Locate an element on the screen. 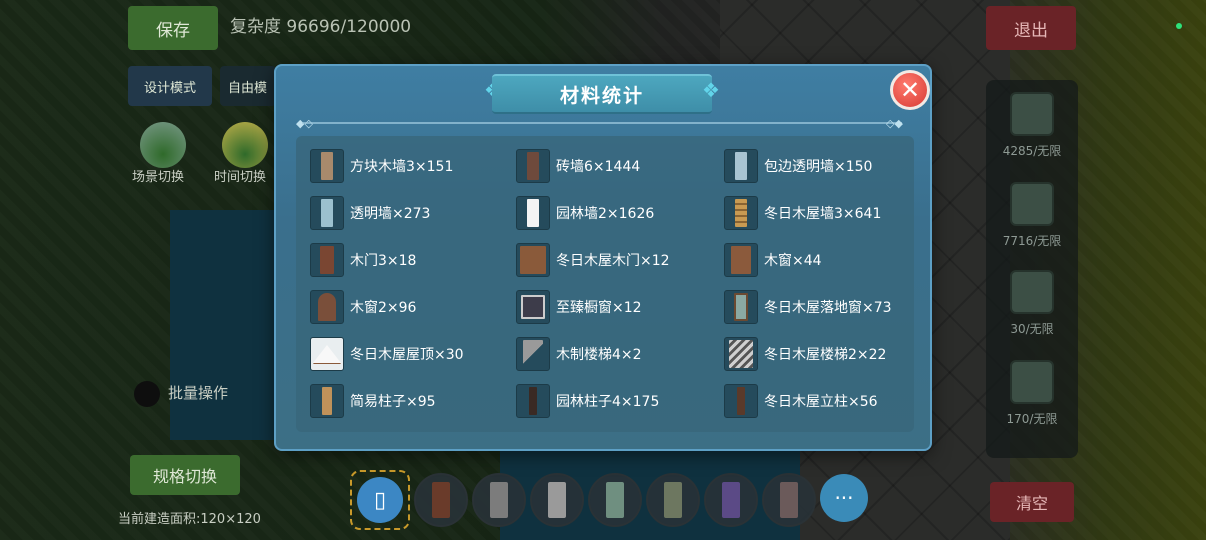 This screenshot has width=1206, height=540. material-label: 冬日木屋立柱×56 is located at coordinates (821, 402).